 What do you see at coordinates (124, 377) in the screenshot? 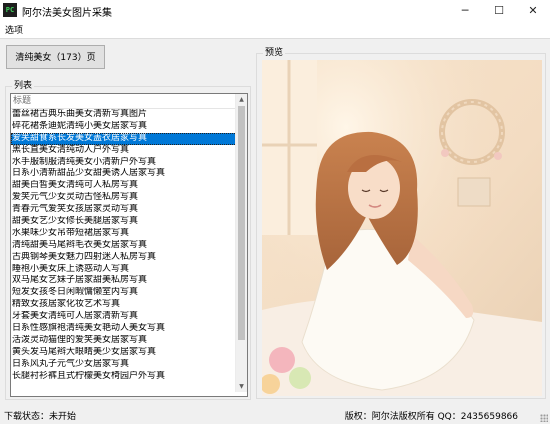
I see `list-item: 长腿衬衫裤且式柠檬美女椅园户外写真` at bounding box center [124, 377].